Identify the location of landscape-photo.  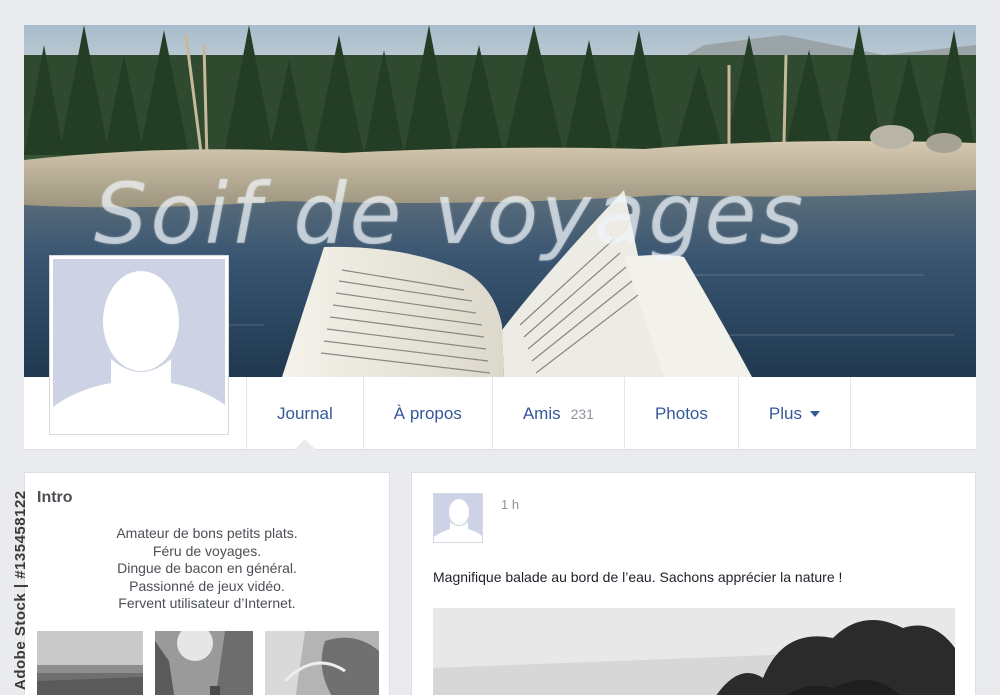
(694, 651).